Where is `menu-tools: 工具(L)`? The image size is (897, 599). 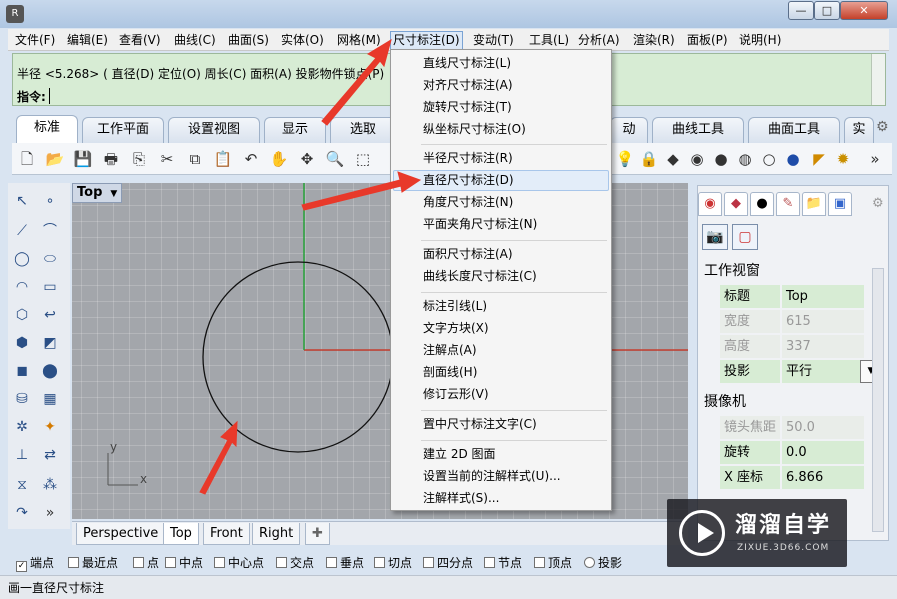 menu-tools: 工具(L) is located at coordinates (549, 40).